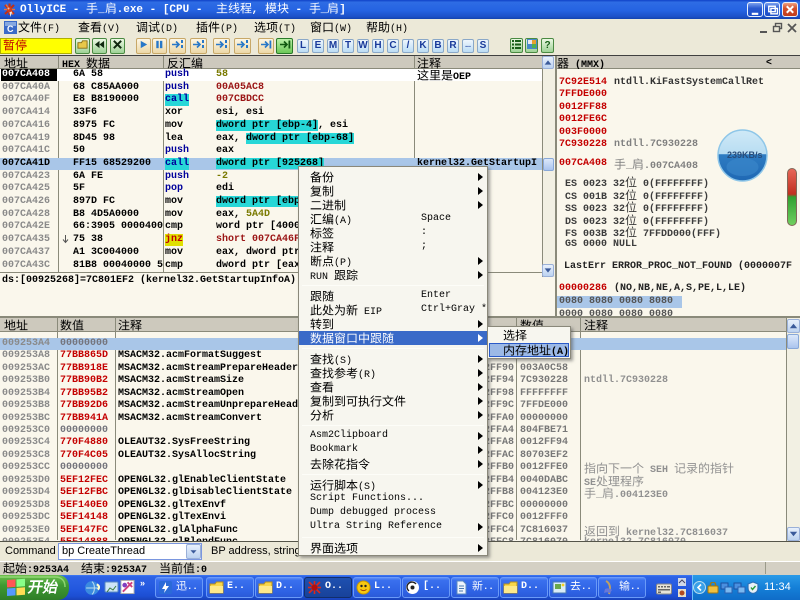  Describe the element at coordinates (10, 29) in the screenshot. I see `svg-text: C` at that location.